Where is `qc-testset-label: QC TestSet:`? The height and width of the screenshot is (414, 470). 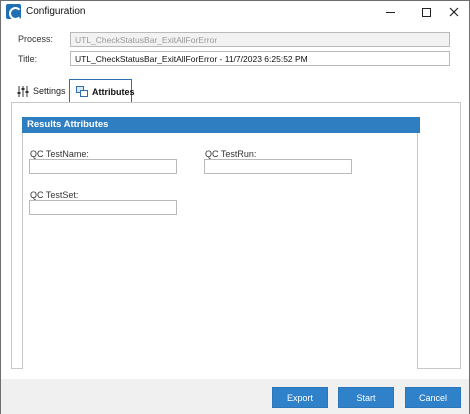
qc-testset-label: QC TestSet: is located at coordinates (54, 195).